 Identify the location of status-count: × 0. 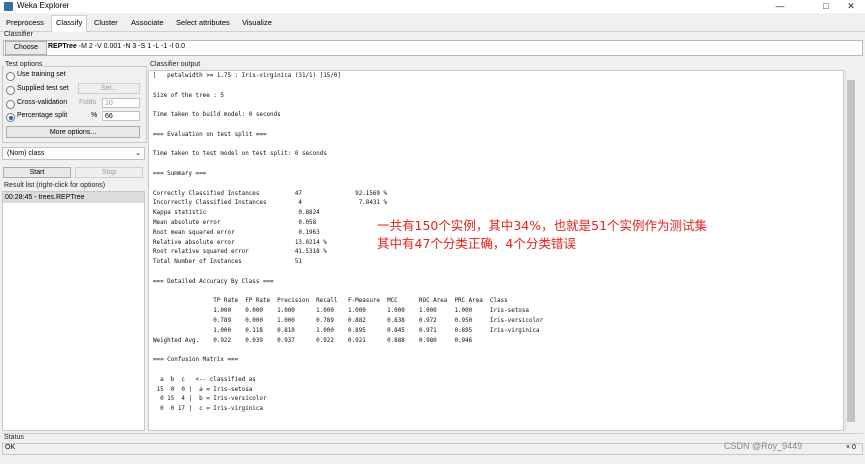
(851, 447).